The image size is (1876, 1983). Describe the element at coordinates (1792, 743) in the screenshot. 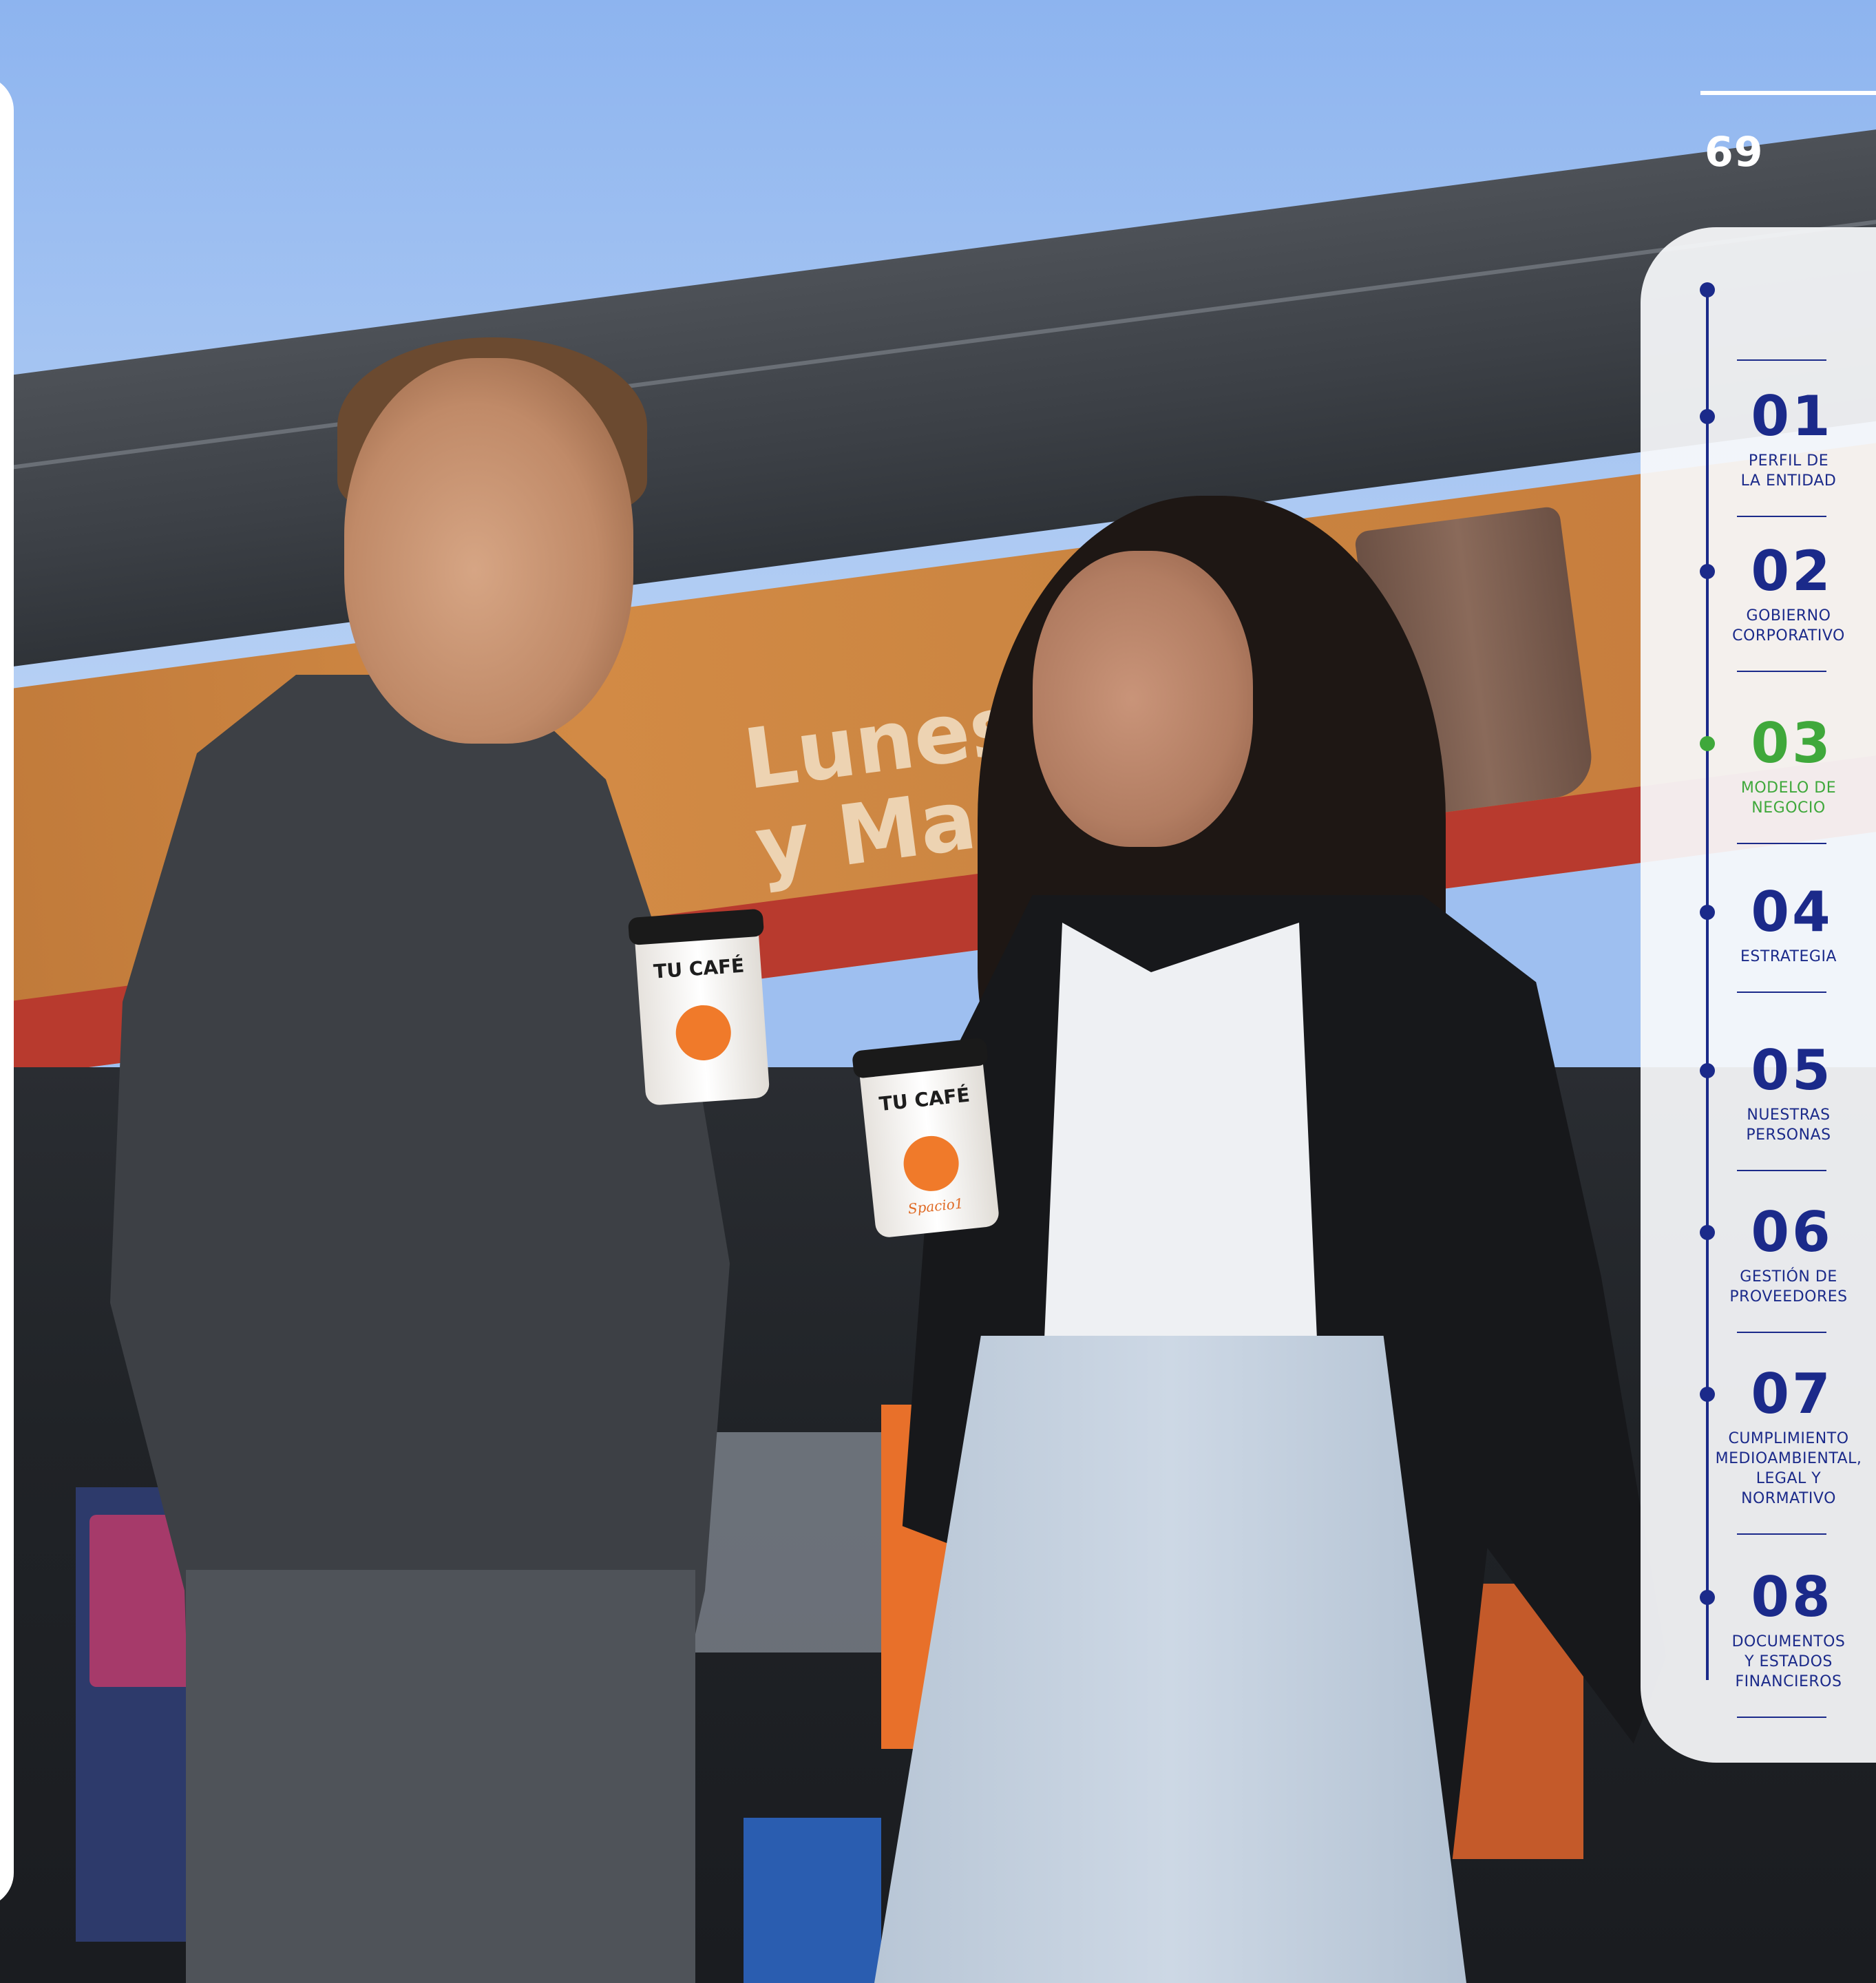

I see `nav-item-number: 03` at that location.